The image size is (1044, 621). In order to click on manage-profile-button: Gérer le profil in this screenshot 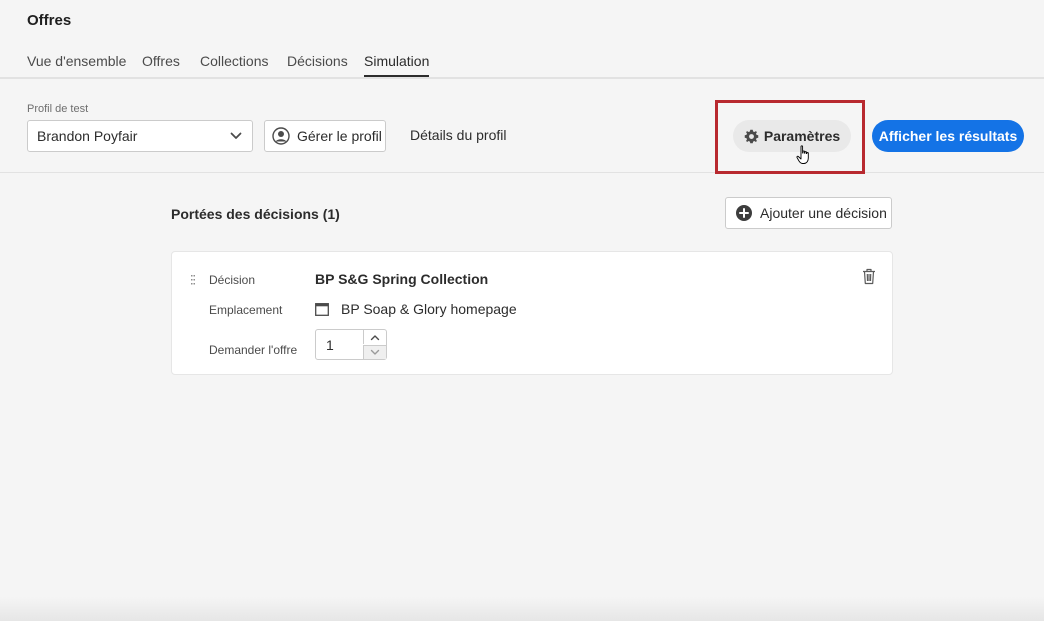, I will do `click(325, 136)`.